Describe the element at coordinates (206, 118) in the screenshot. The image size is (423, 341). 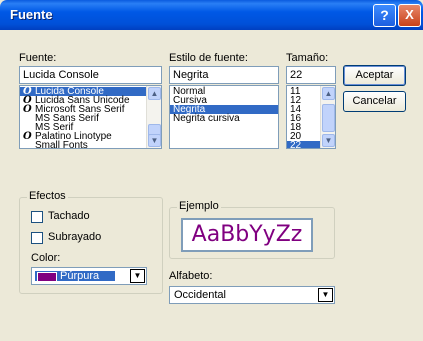
I see `list-item-label: Negrita cursiva` at that location.